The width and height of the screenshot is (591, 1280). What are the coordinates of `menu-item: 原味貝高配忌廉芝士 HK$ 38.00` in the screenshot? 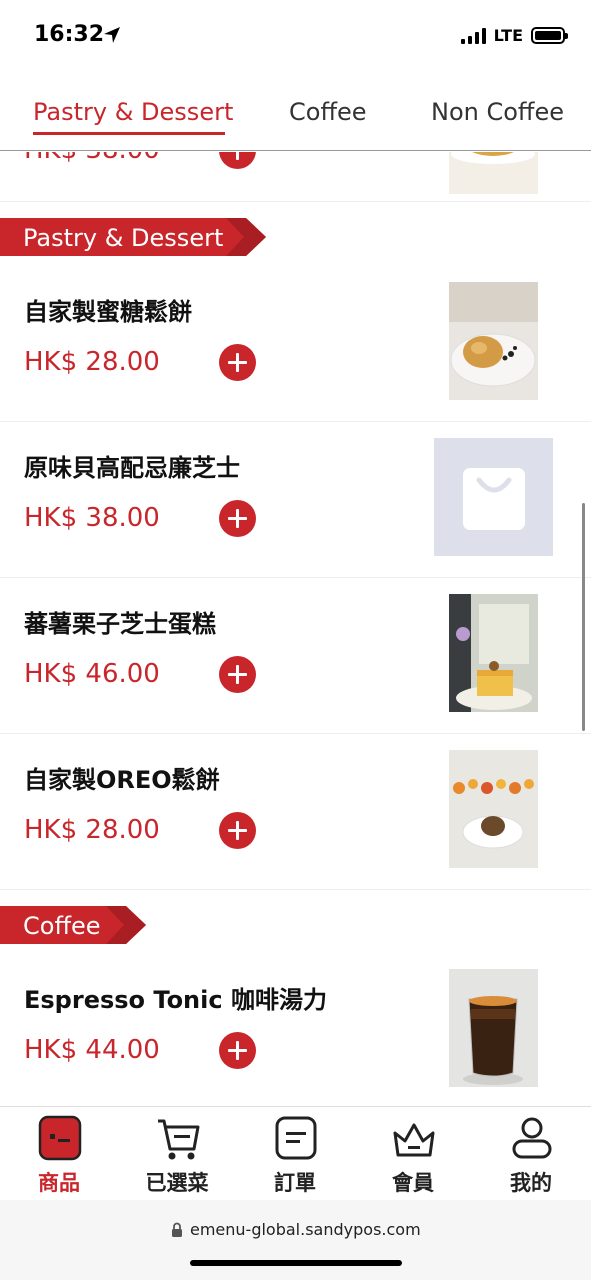 It's located at (295, 500).